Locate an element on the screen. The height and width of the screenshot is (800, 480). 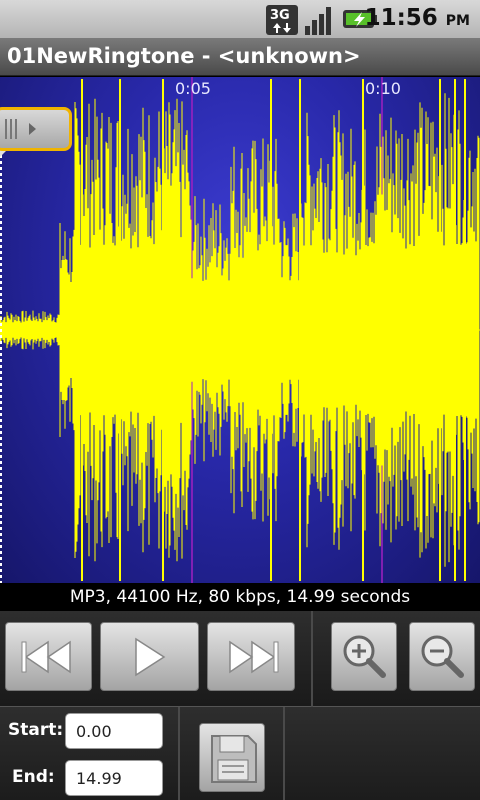
zoom-in-button is located at coordinates (364, 656).